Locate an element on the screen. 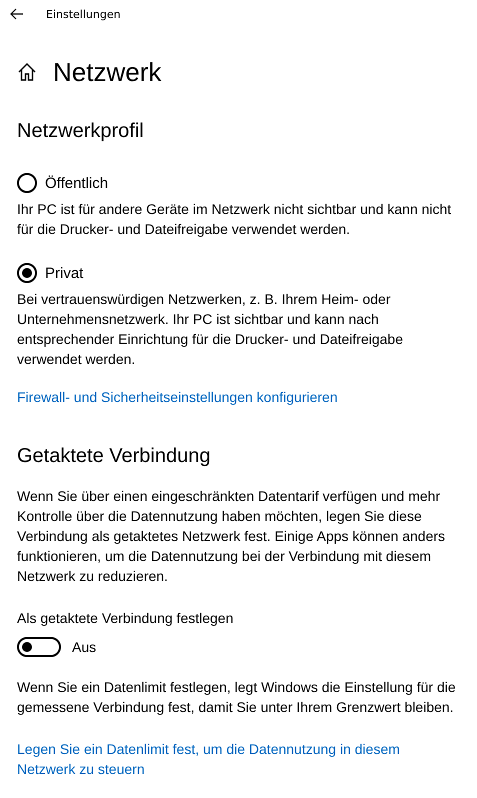 The width and height of the screenshot is (477, 798). window-title: Einstellungen is located at coordinates (83, 14).